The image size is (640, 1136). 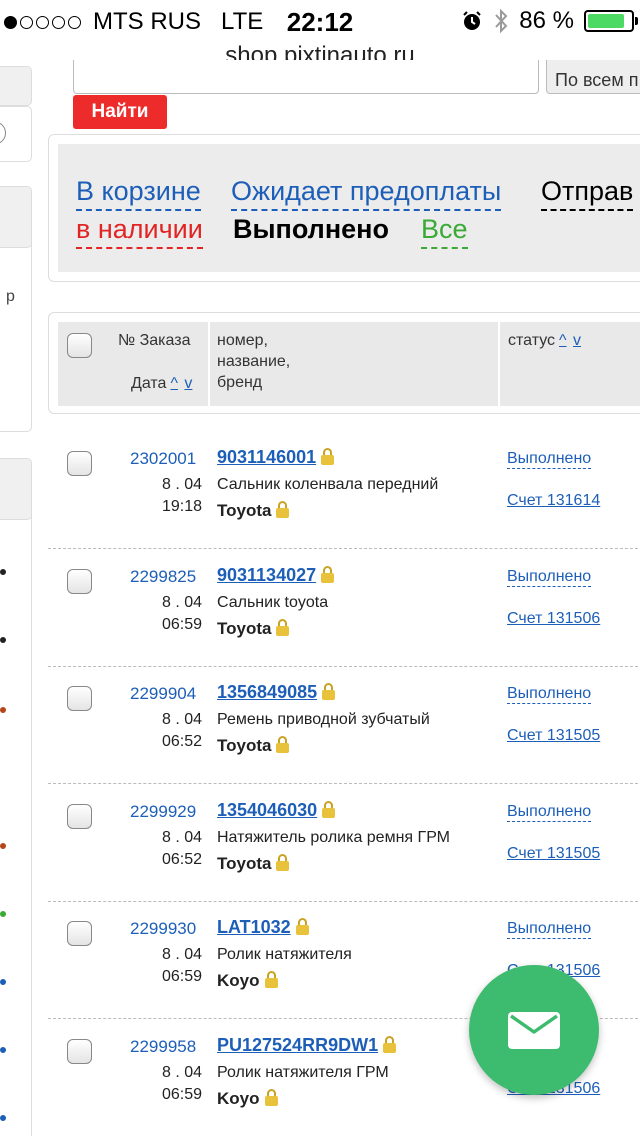 What do you see at coordinates (501, 21) in the screenshot?
I see `bluetooth-icon` at bounding box center [501, 21].